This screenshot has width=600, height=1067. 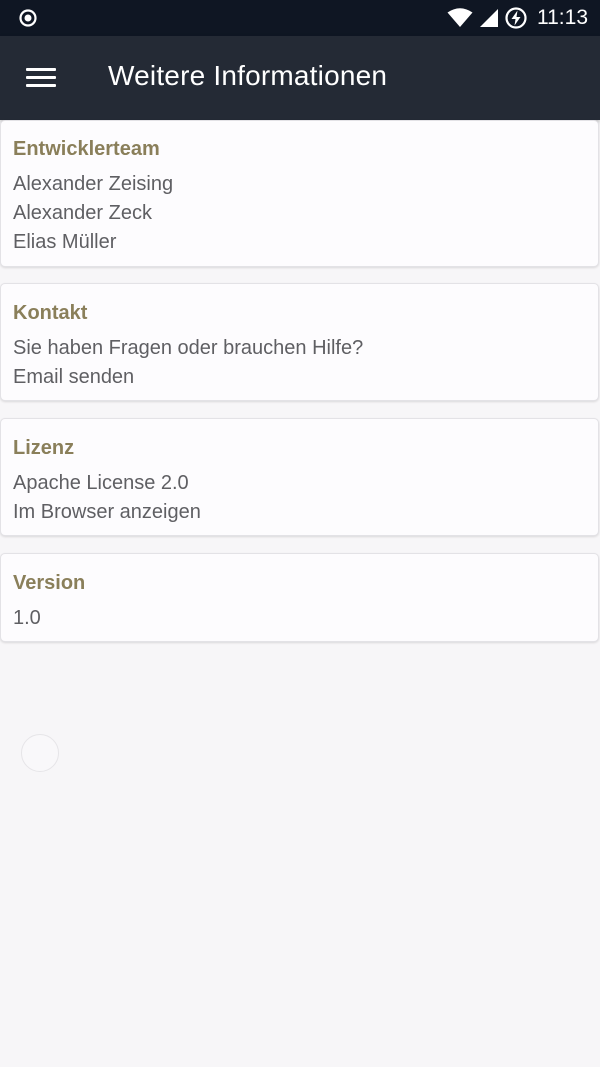 What do you see at coordinates (489, 18) in the screenshot?
I see `signal-icon` at bounding box center [489, 18].